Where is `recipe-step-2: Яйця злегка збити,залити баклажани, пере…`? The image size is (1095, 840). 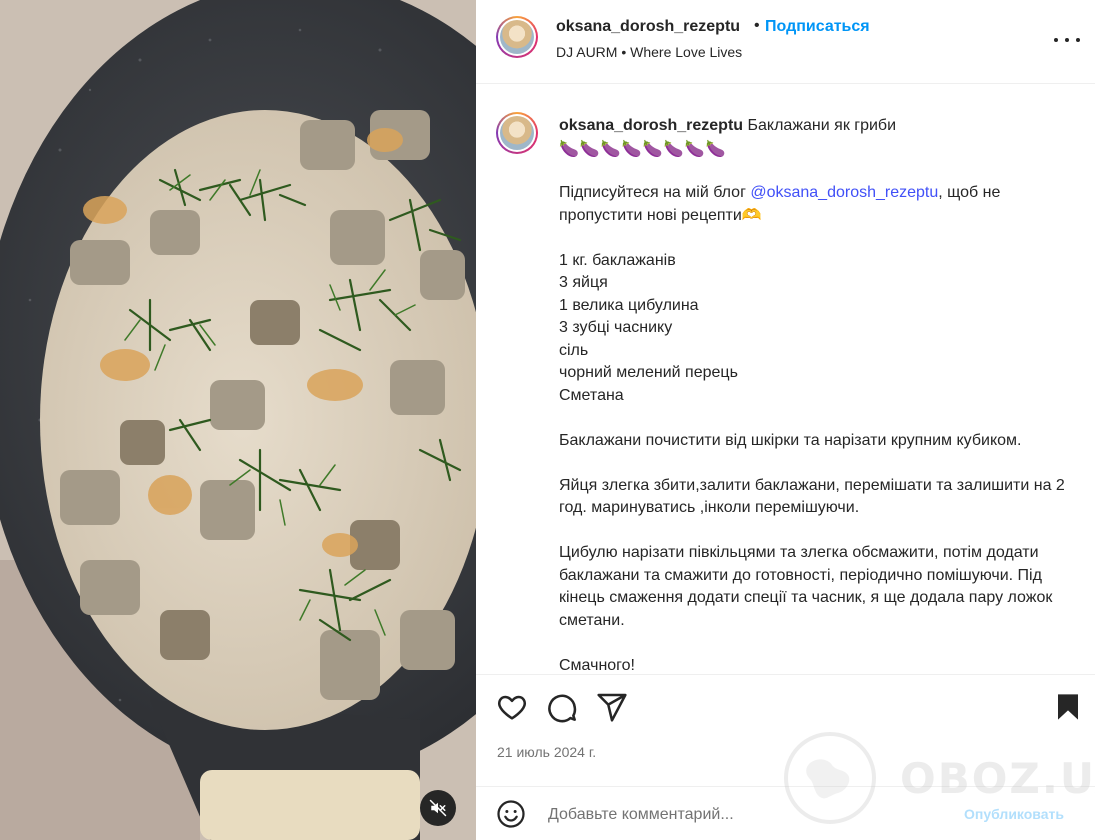
recipe-step-2: Яйця злегка збити,залити баклажани, пере… is located at coordinates (812, 496).